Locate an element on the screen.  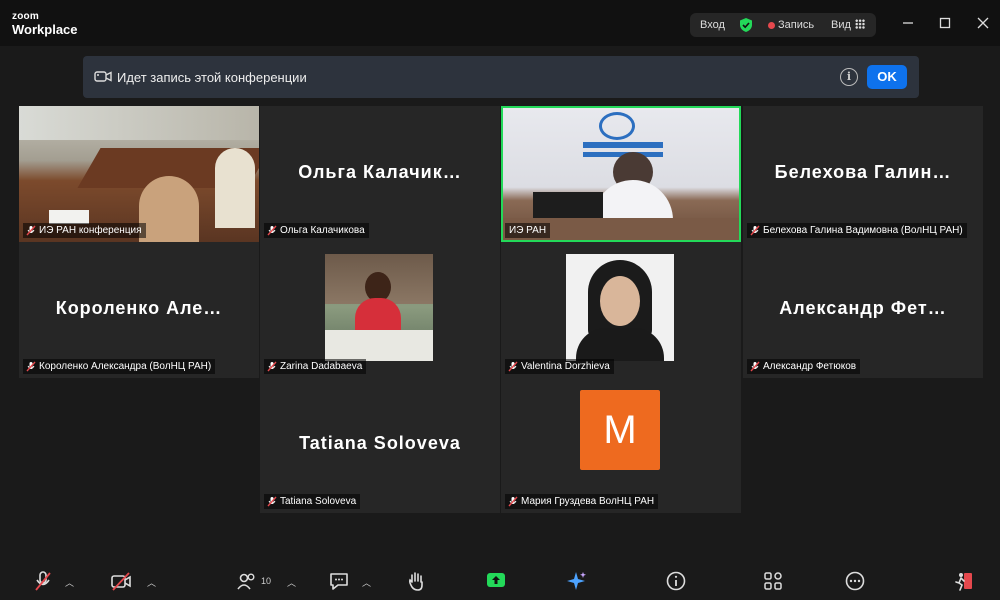
video-off-icon is located at coordinates (121, 581).